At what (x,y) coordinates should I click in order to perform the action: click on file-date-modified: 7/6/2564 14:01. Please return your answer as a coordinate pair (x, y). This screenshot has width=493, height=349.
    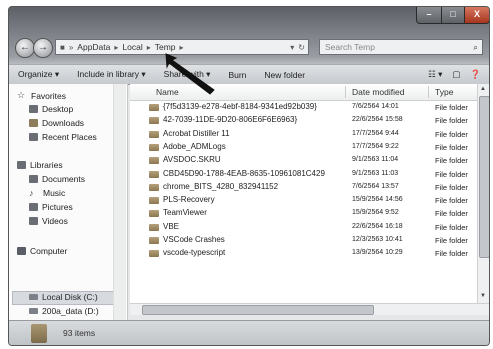
    Looking at the image, I should click on (375, 106).